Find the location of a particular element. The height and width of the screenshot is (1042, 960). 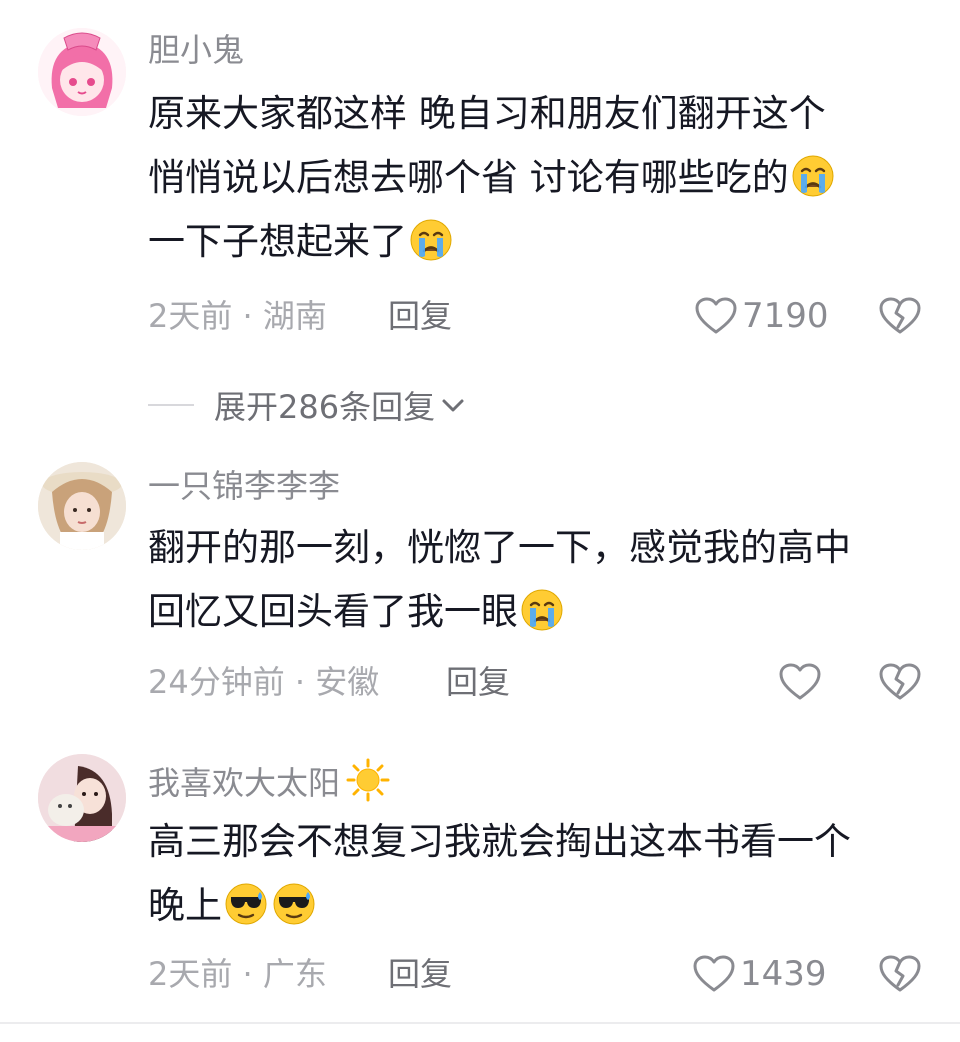

comment-line: 高三那会不想复习我就会掏出这本书看一个 is located at coordinates (499, 841).